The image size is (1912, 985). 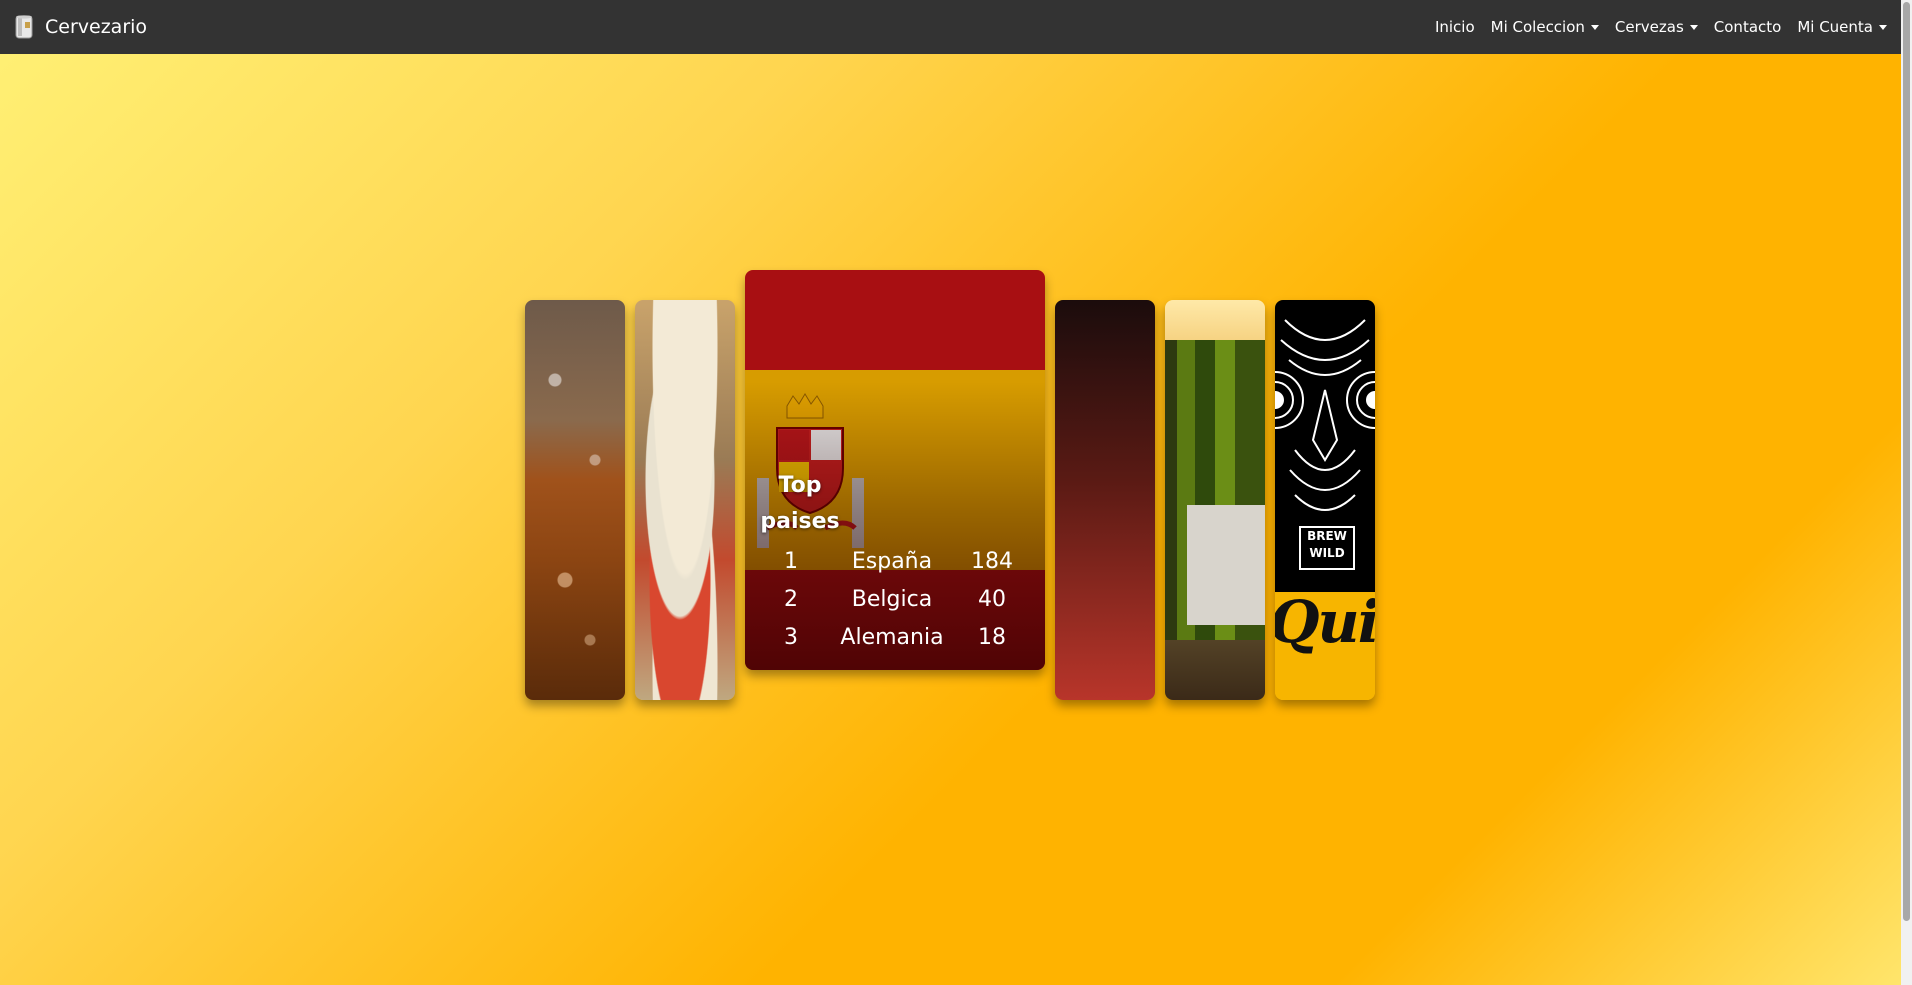 I want to click on beer-can-icon, so click(x=24, y=27).